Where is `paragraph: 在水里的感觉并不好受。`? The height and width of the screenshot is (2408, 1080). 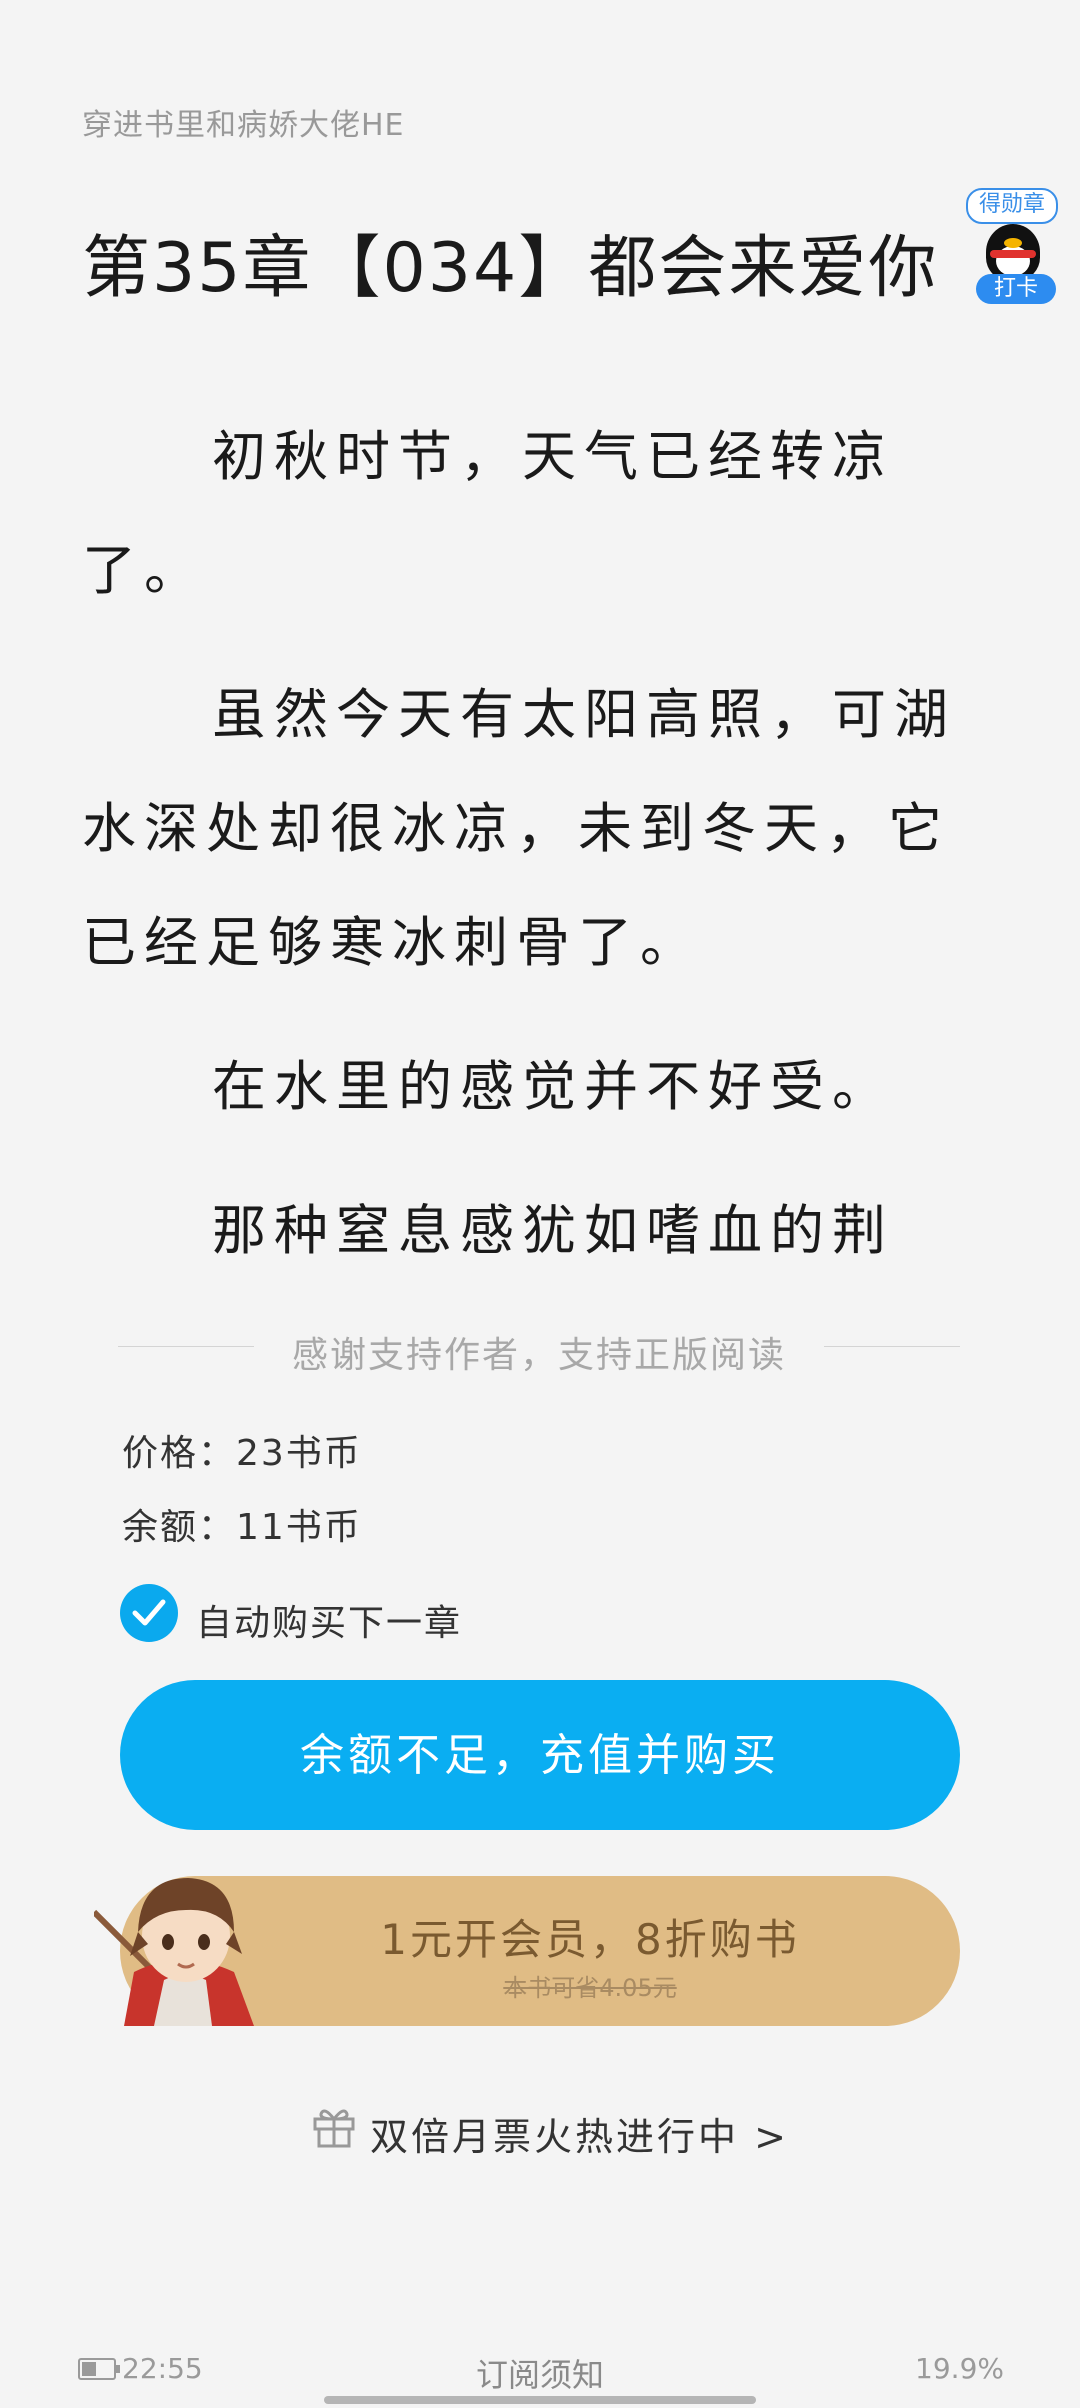
paragraph: 在水里的感觉并不好受。 is located at coordinates (553, 1086).